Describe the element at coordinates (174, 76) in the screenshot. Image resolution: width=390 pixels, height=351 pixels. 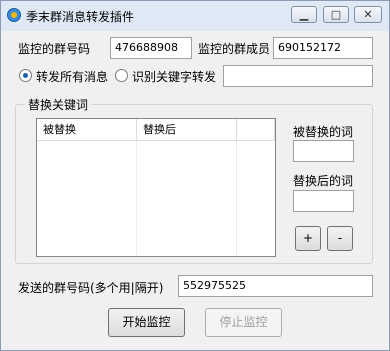
I see `keyword-forward-label: 识别关键字转发` at that location.